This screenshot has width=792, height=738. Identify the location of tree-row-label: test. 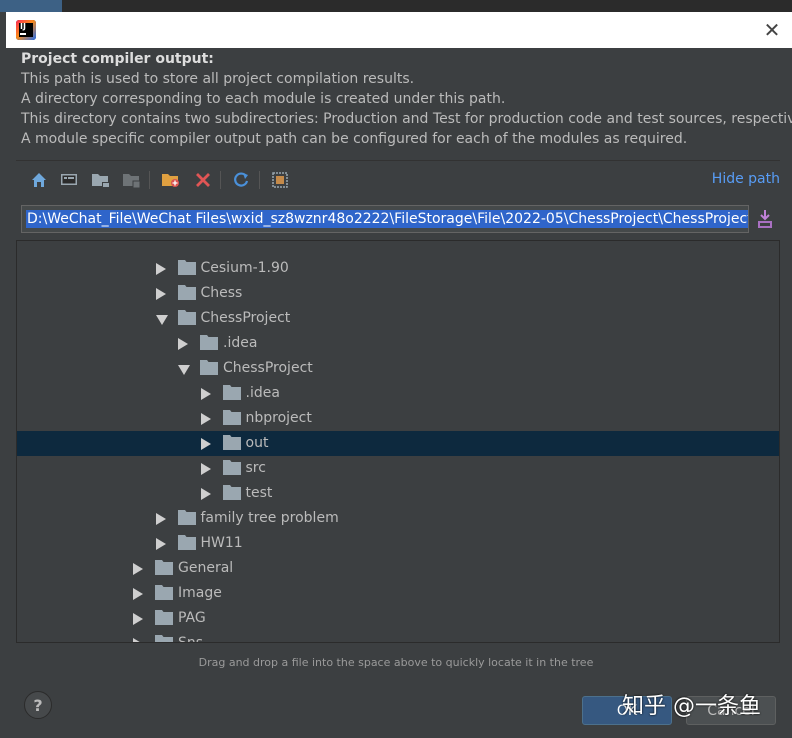
(259, 493).